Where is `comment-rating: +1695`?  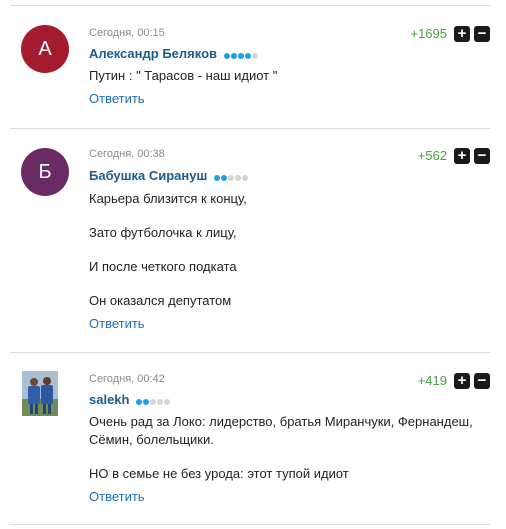 comment-rating: +1695 is located at coordinates (428, 33).